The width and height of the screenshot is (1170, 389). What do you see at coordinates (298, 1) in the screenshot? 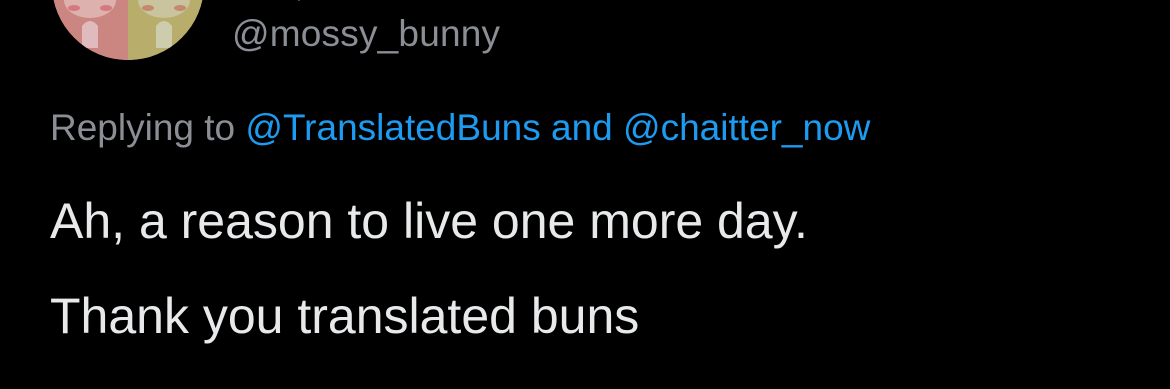
I see `display-name-fragment` at bounding box center [298, 1].